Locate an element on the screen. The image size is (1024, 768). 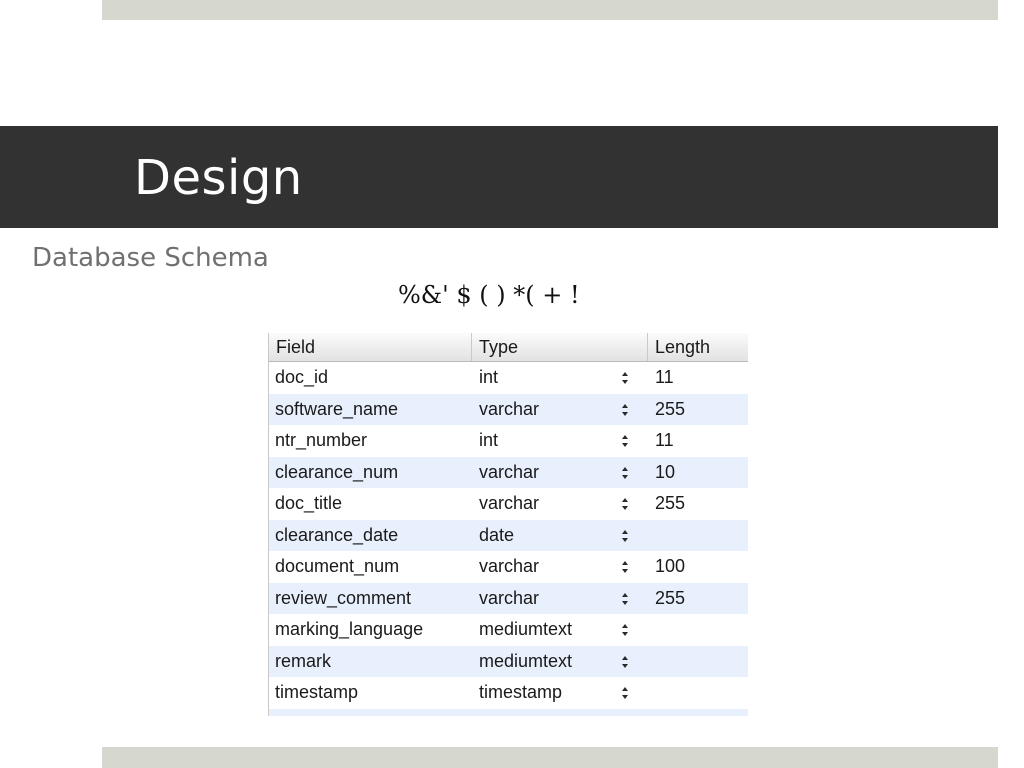
slide-title: Design is located at coordinates (218, 178).